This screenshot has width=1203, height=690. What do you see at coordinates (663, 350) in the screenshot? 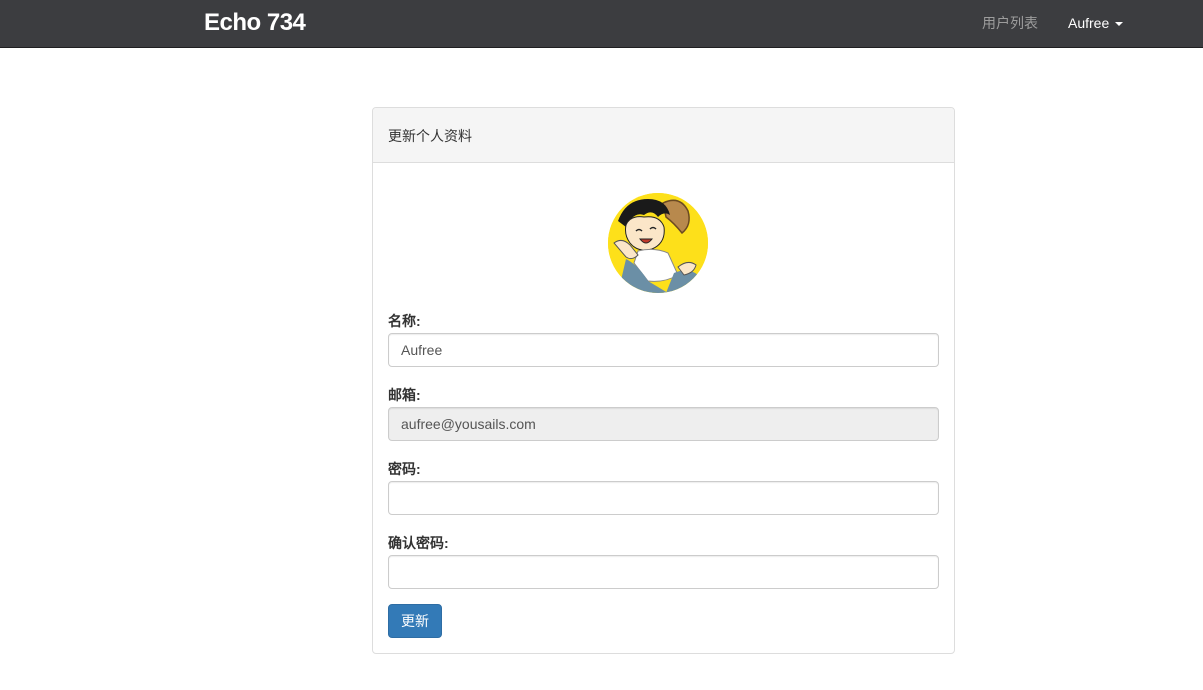
I see `name-input` at bounding box center [663, 350].